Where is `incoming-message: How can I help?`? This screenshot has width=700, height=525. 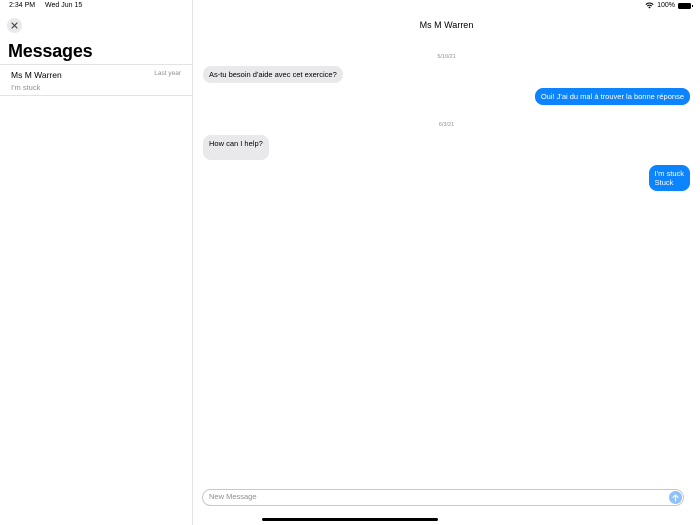
incoming-message: How can I help? is located at coordinates (236, 147).